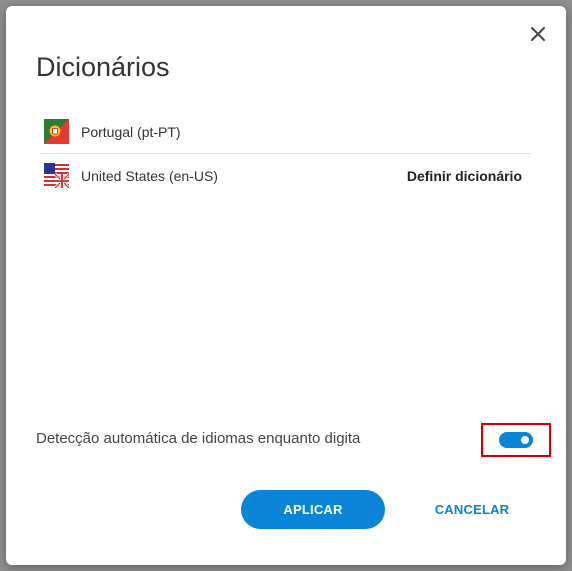  What do you see at coordinates (56, 131) in the screenshot?
I see `portugal-flag-icon` at bounding box center [56, 131].